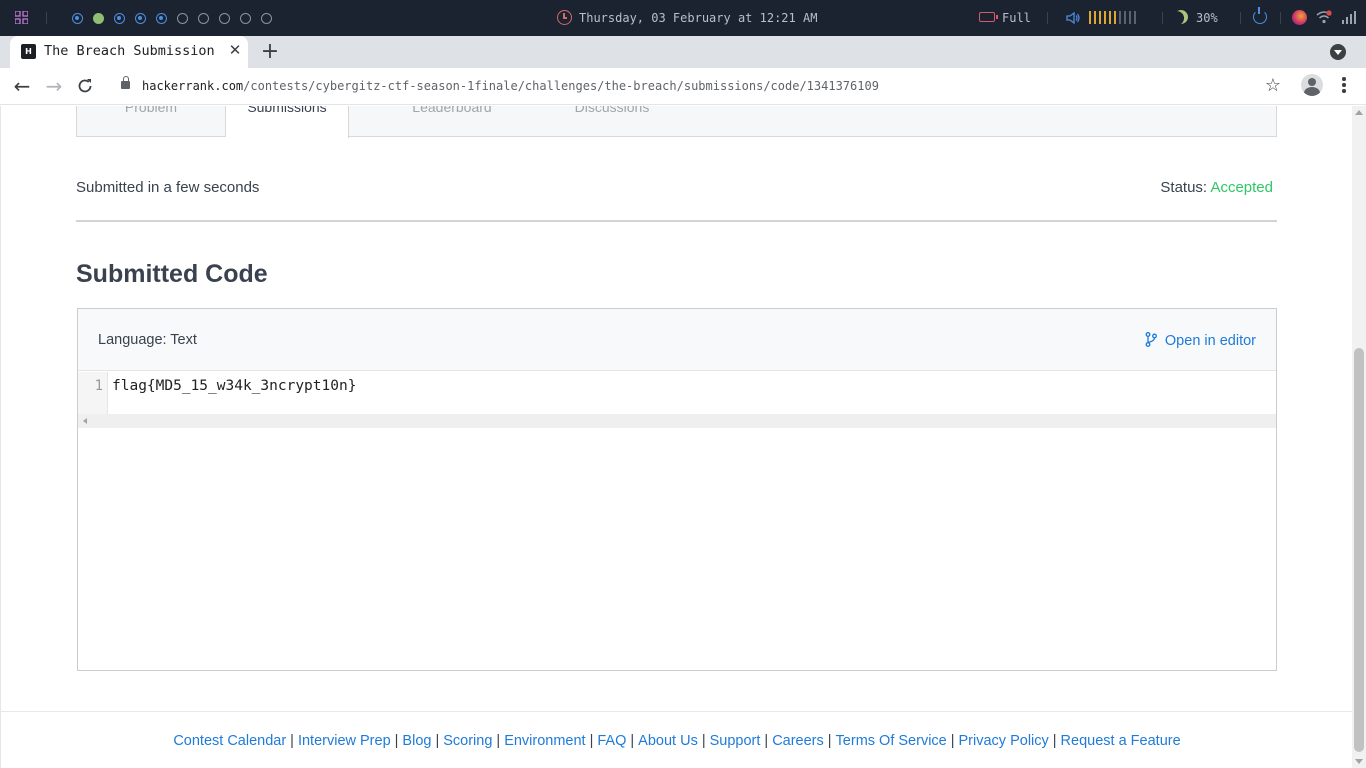 The width and height of the screenshot is (1366, 768). Describe the element at coordinates (683, 52) in the screenshot. I see `browser-tab-strip: H The Breach Submission ✕ +` at that location.